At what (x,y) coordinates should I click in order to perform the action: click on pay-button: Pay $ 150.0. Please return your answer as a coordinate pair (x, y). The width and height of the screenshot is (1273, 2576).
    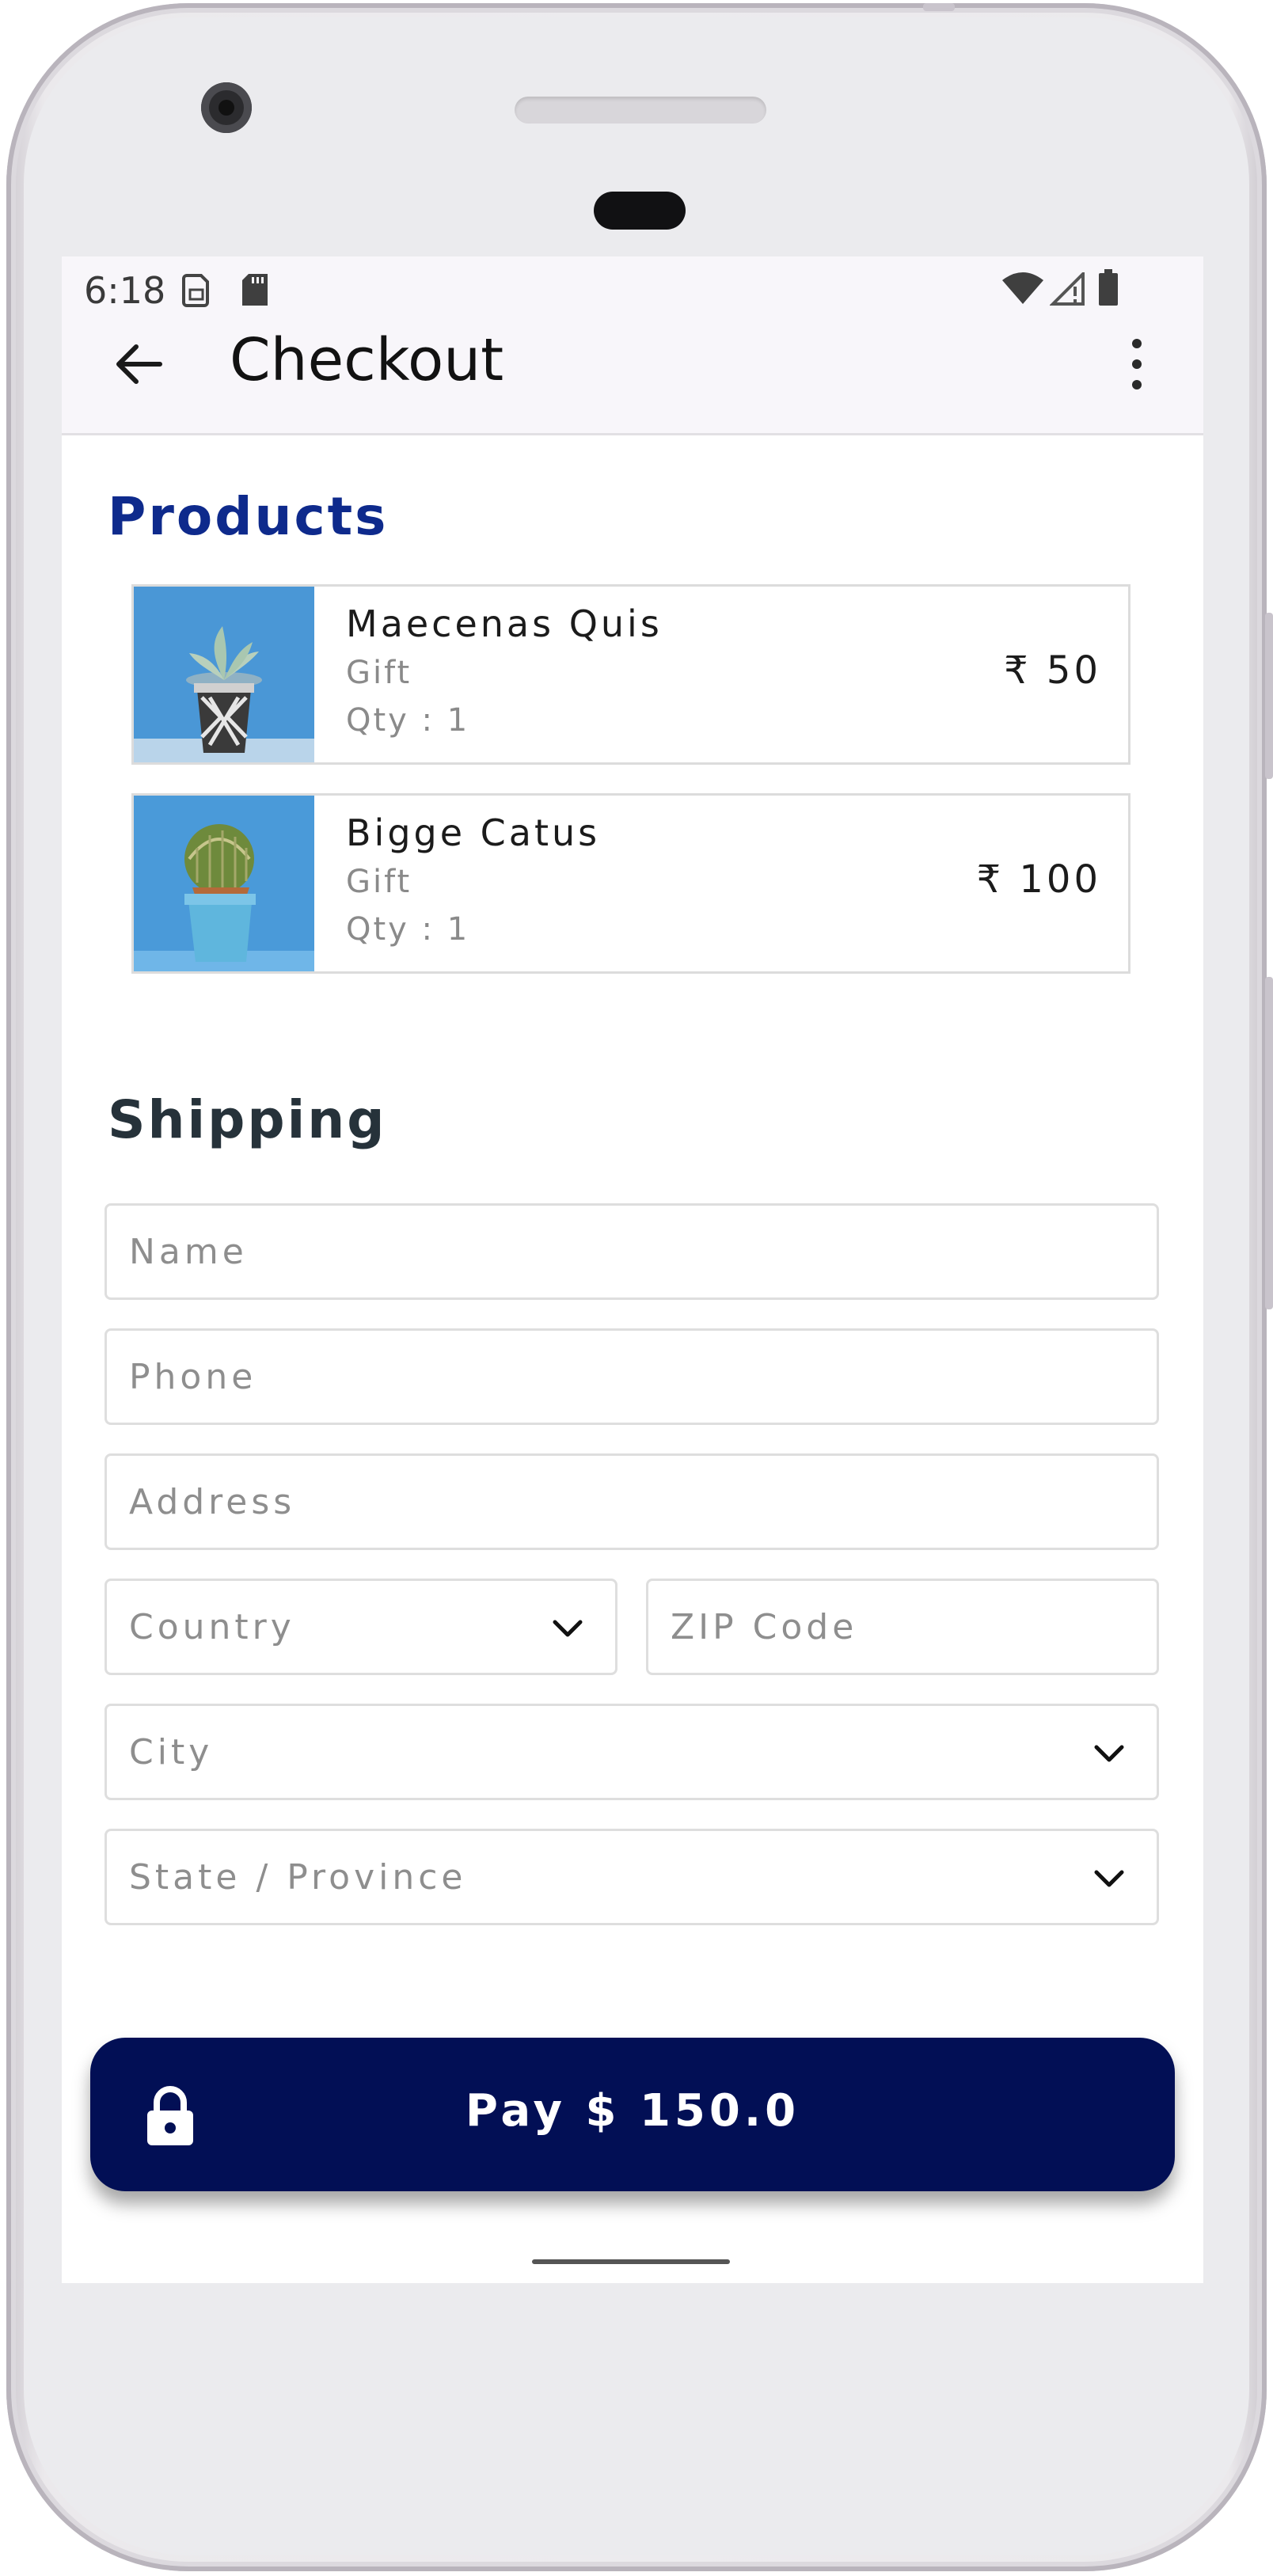
    Looking at the image, I should click on (632, 2115).